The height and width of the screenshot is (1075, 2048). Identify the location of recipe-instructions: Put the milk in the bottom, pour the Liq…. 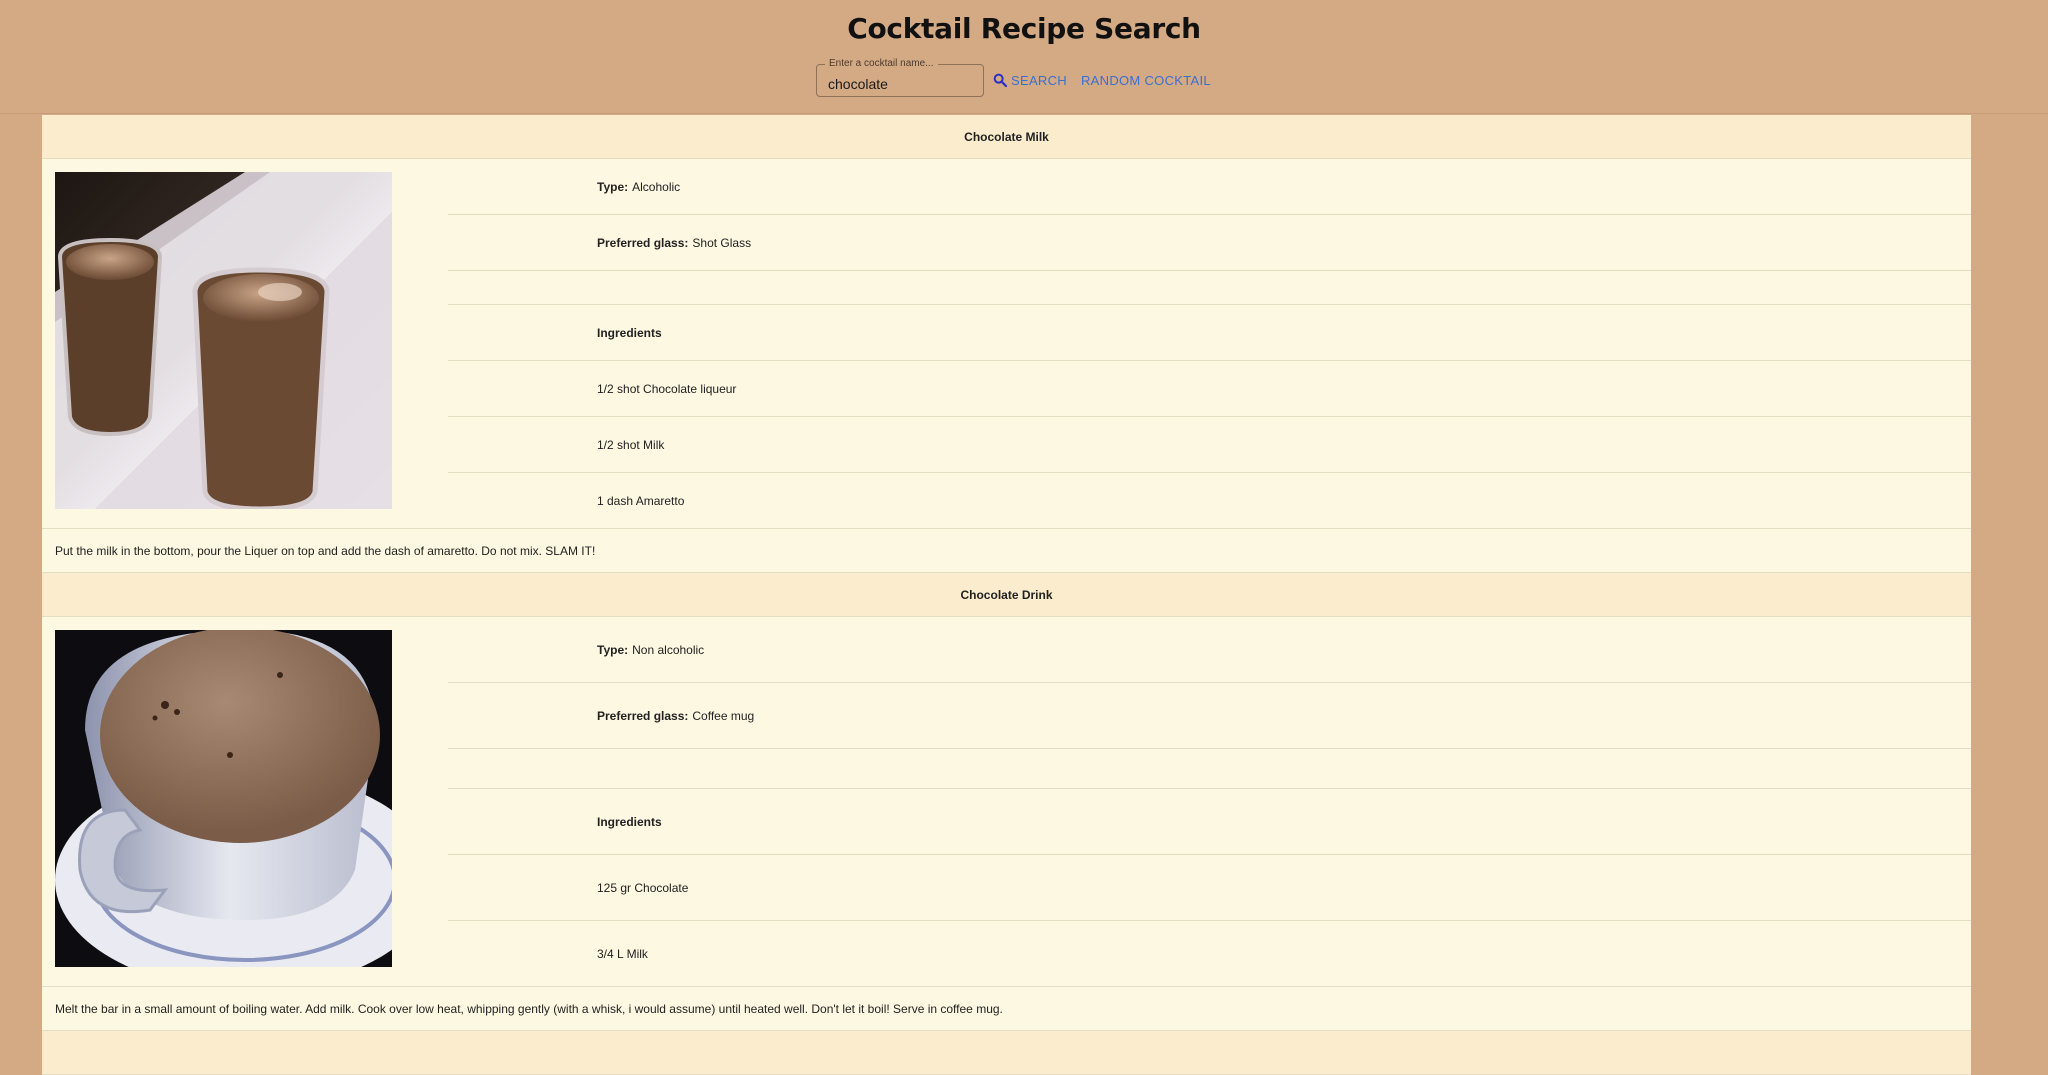
(1006, 551).